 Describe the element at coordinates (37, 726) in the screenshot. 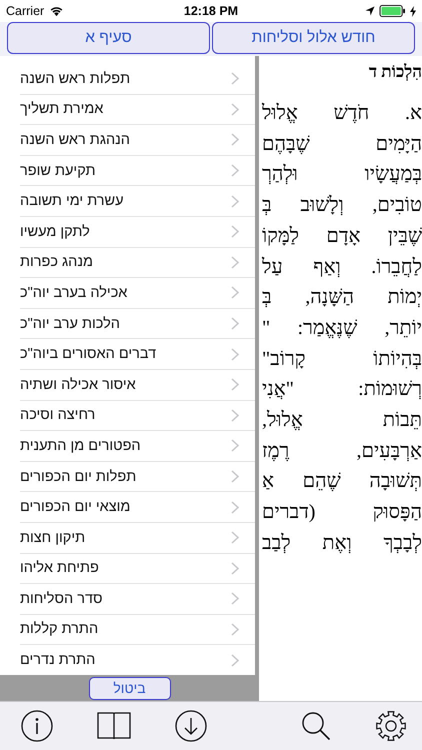

I see `info-icon` at that location.